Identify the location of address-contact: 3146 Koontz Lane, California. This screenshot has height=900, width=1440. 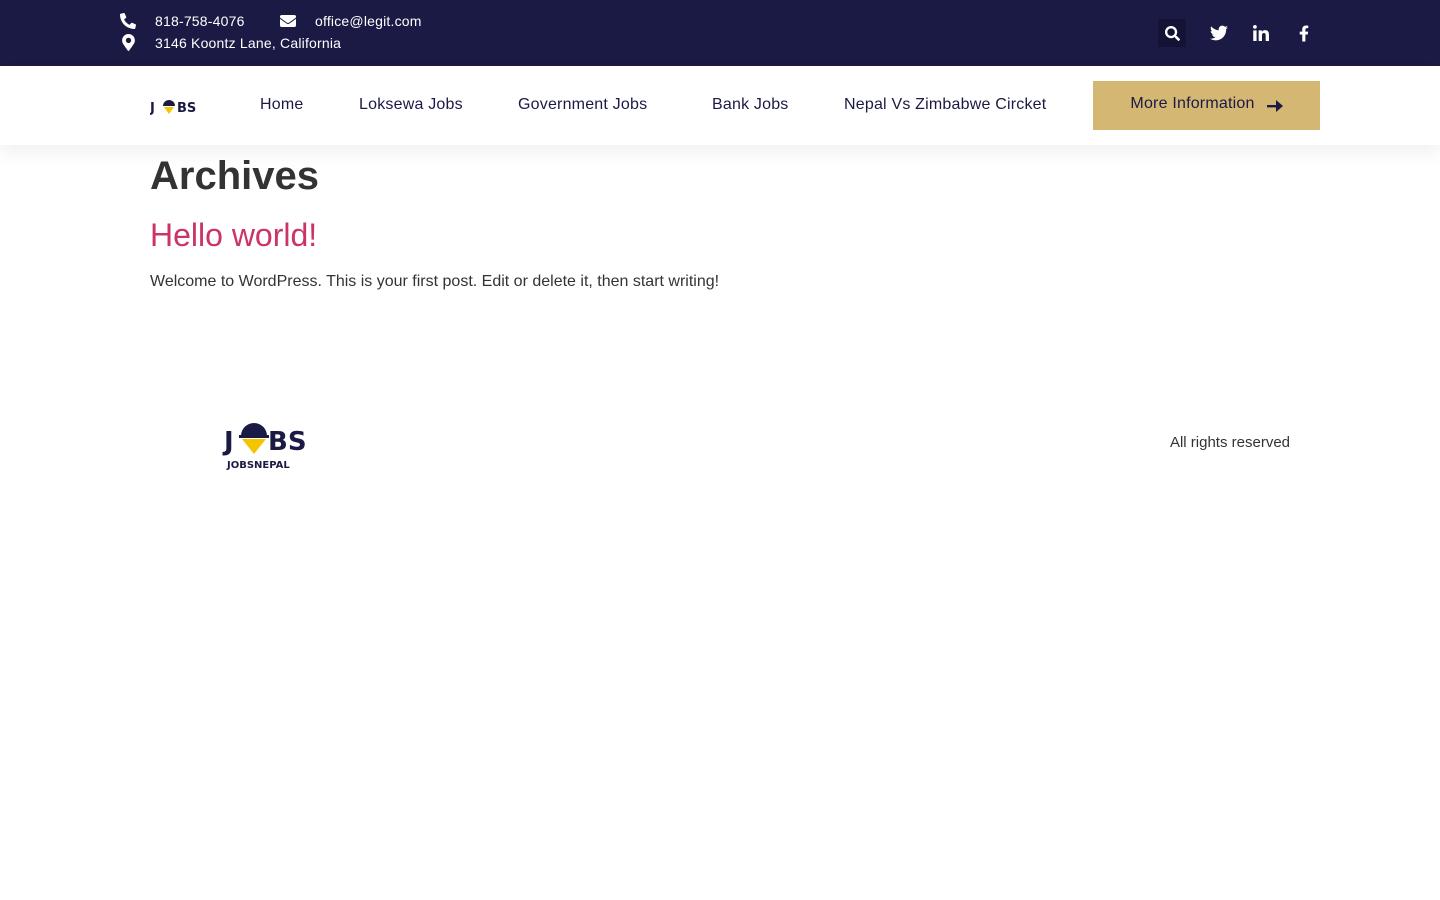
(231, 42).